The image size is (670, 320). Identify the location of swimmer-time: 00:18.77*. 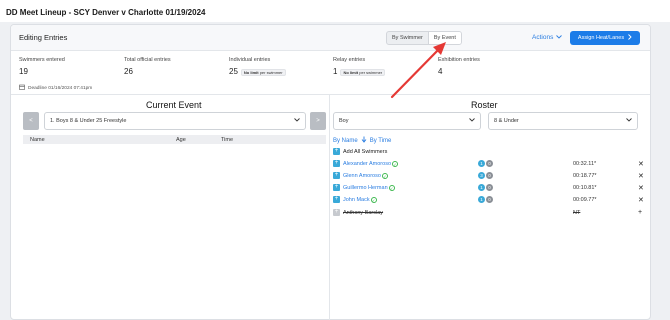
(585, 175).